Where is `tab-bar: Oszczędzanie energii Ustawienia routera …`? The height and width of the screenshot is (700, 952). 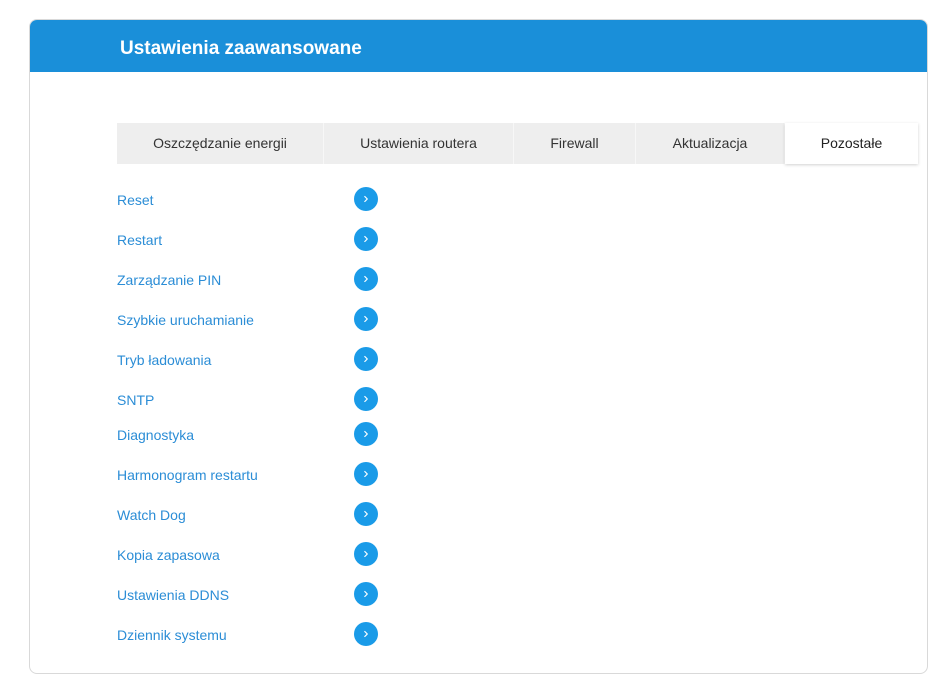
tab-bar: Oszczędzanie energii Ustawienia routera … is located at coordinates (517, 143).